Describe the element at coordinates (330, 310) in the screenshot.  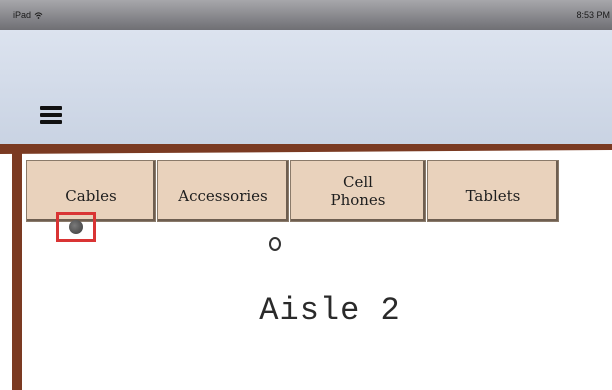
I see `aisle-label: Aisle 2` at that location.